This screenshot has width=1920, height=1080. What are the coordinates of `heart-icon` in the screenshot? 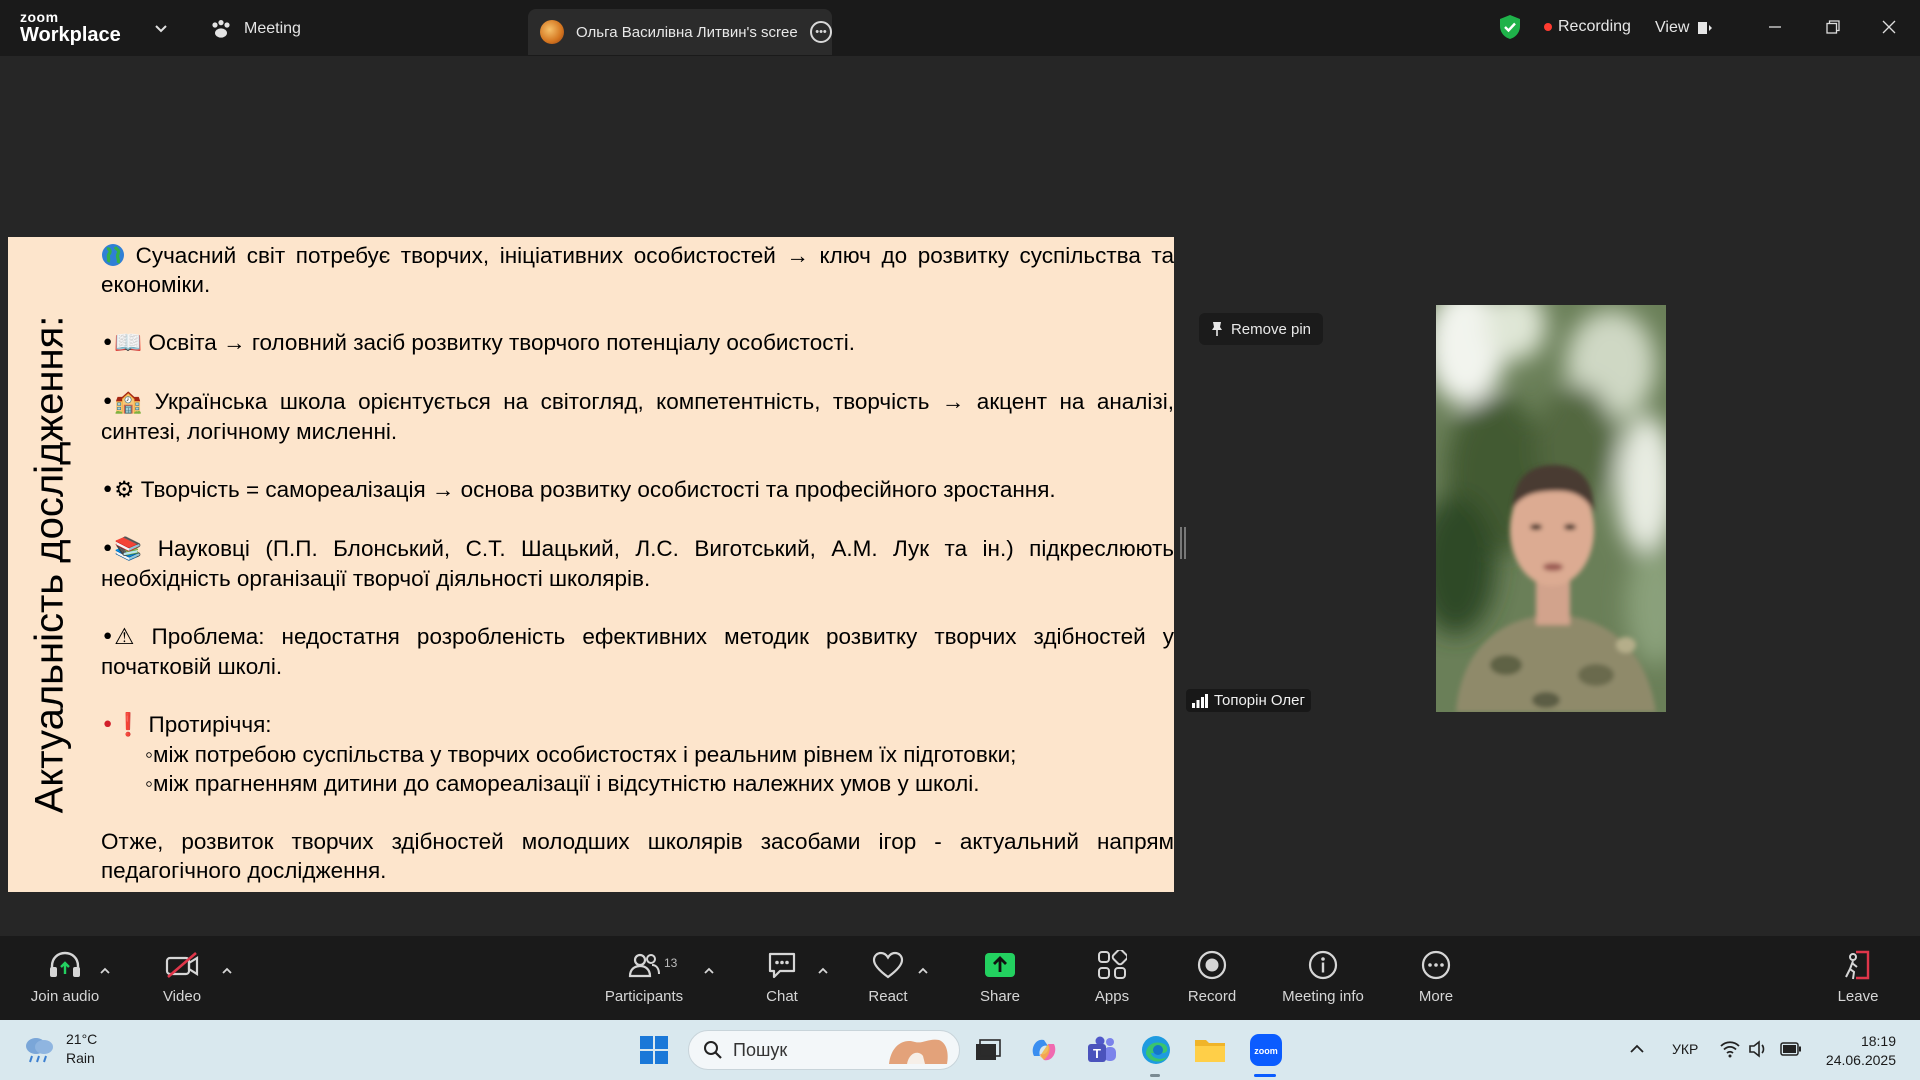 It's located at (888, 965).